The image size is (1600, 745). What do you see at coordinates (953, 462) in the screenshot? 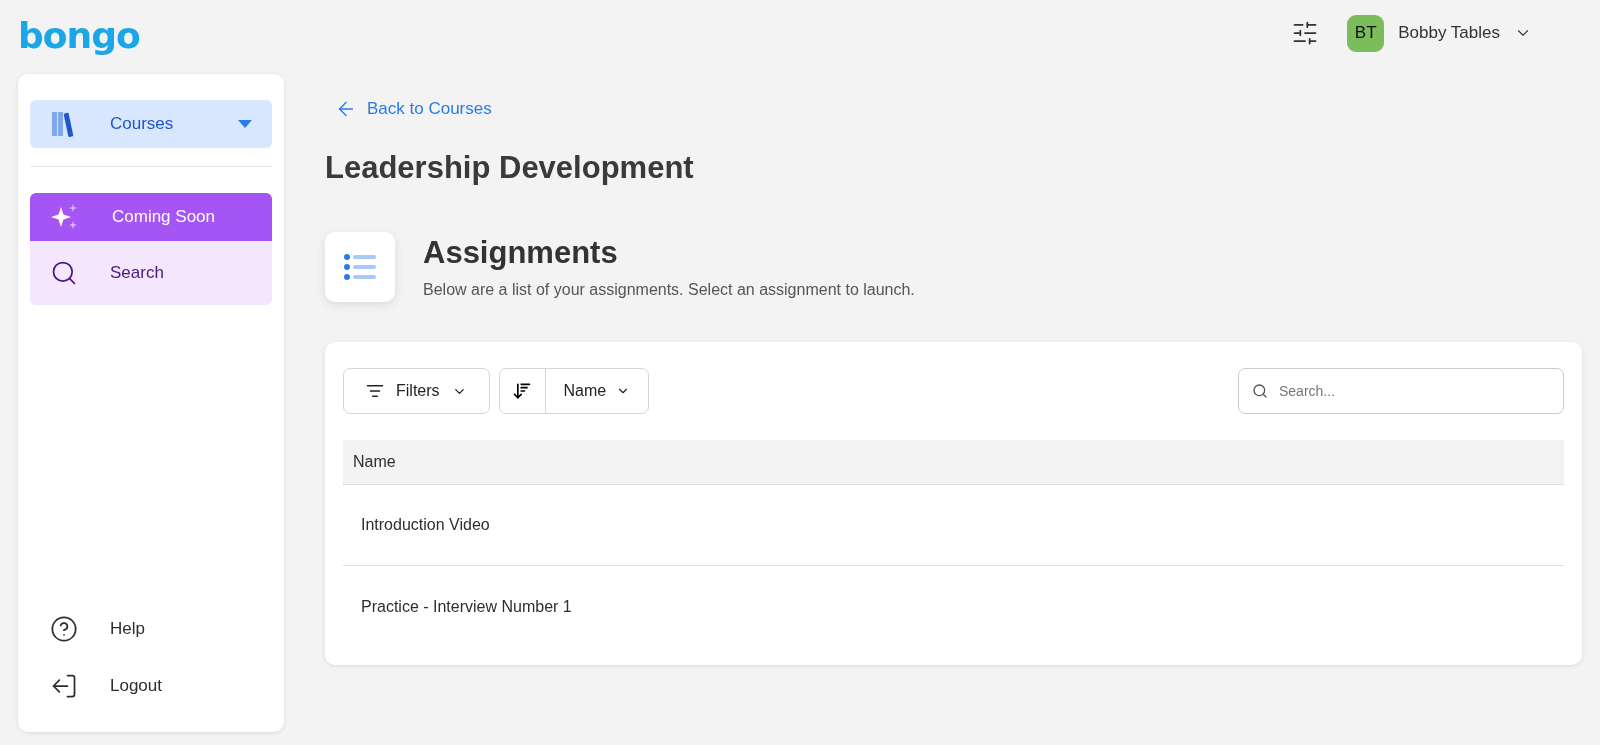
I see `column-header: Name` at bounding box center [953, 462].